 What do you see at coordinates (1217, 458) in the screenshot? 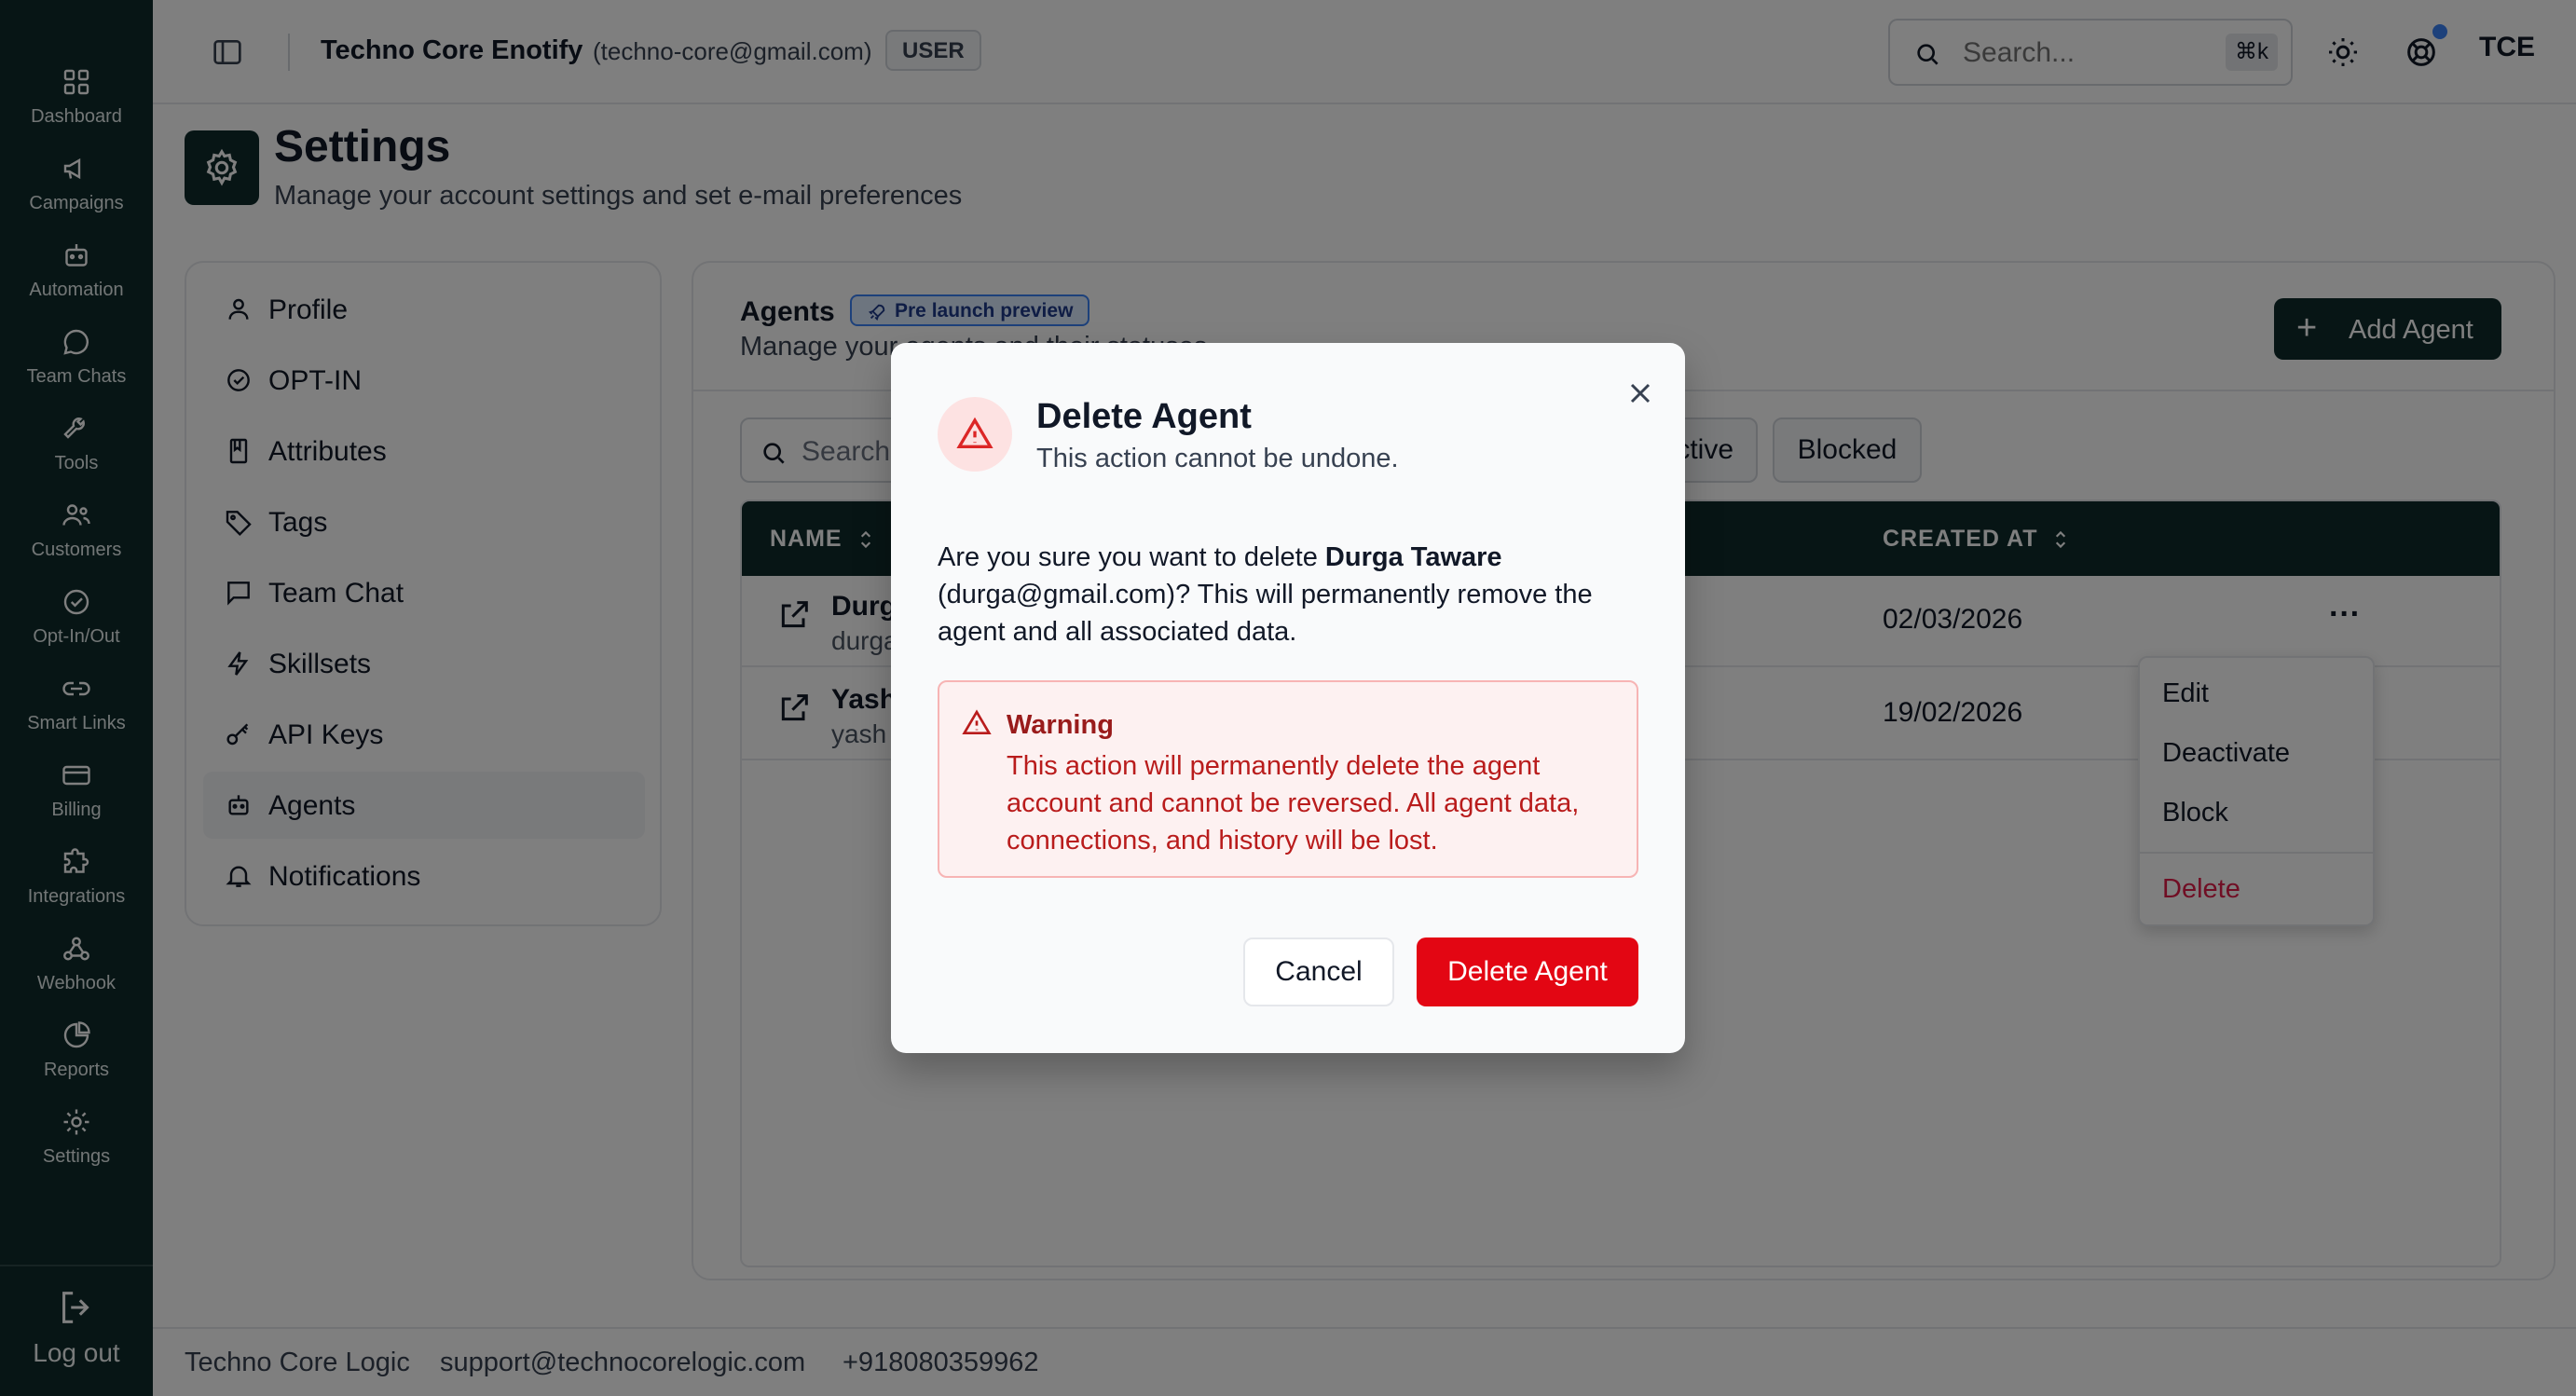
I see `dialog-subtitle: This action cannot be undone.` at bounding box center [1217, 458].